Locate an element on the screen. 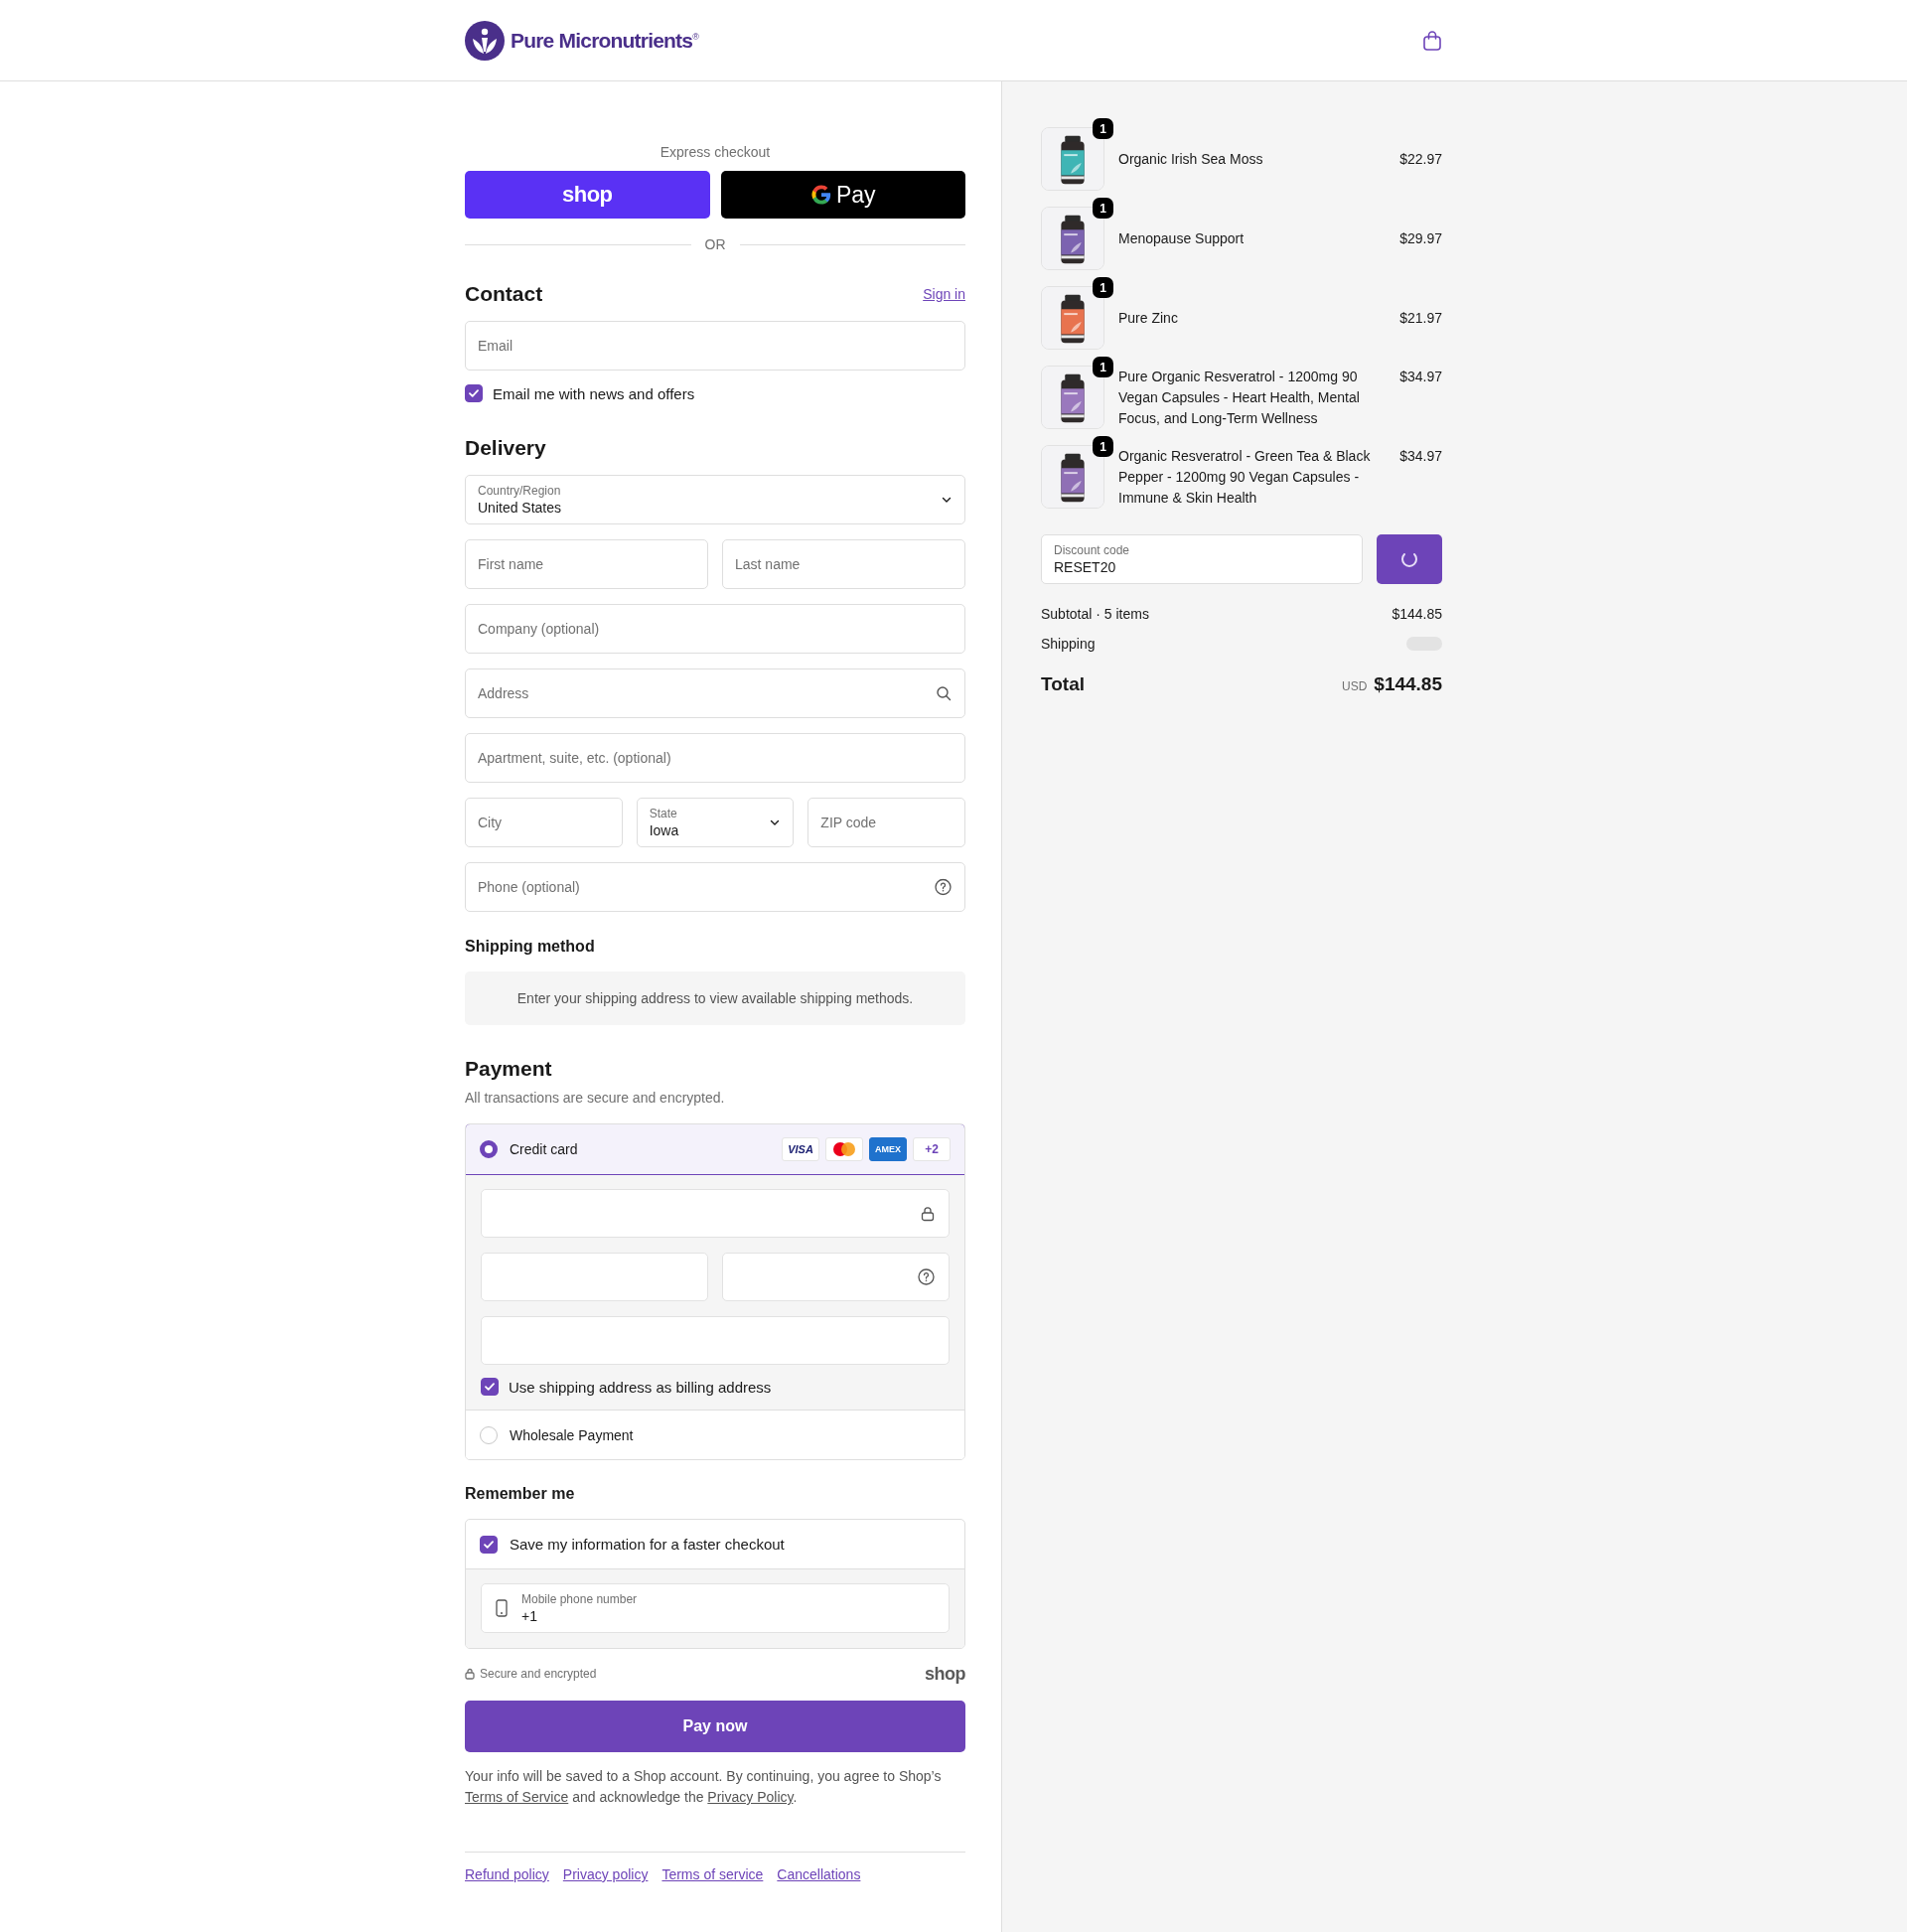 The image size is (1907, 1932). currency-label: USD is located at coordinates (1354, 686).